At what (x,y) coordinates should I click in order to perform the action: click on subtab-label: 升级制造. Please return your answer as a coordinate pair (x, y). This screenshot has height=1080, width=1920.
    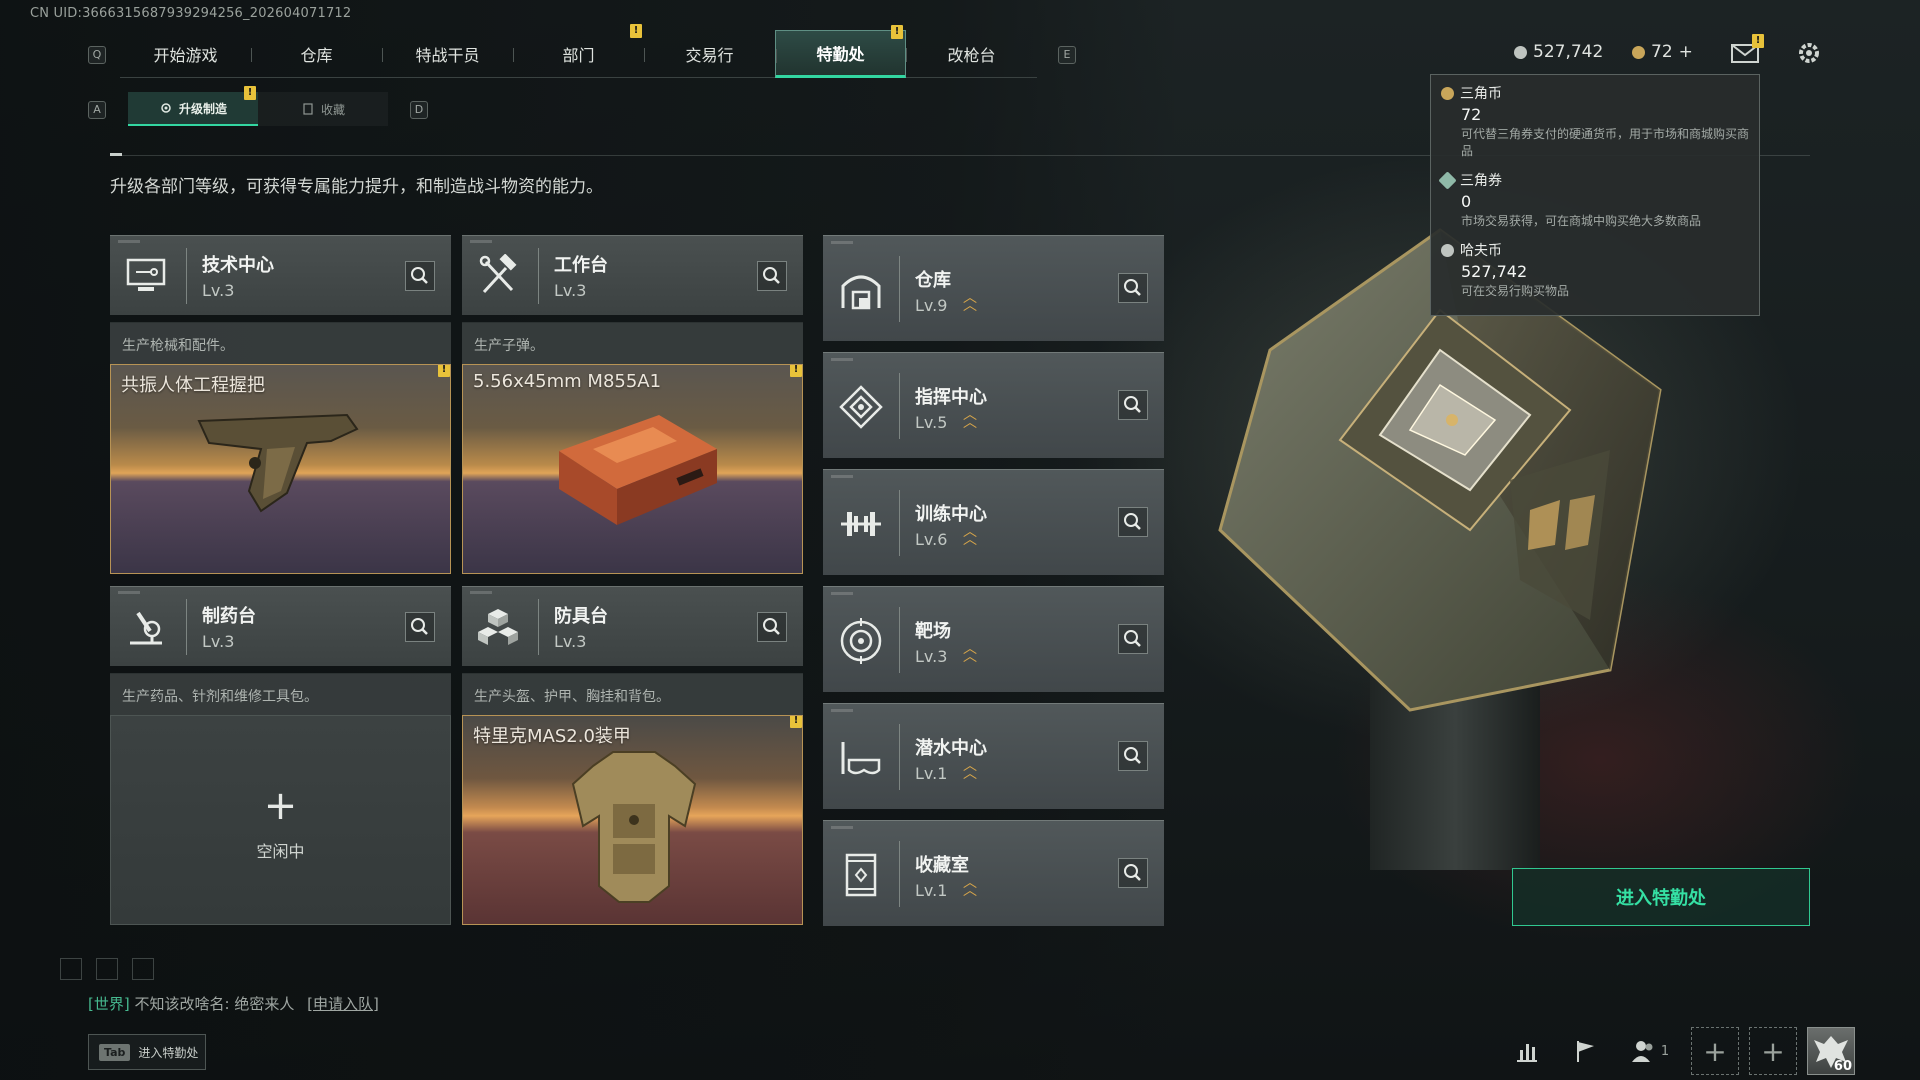
    Looking at the image, I should click on (202, 108).